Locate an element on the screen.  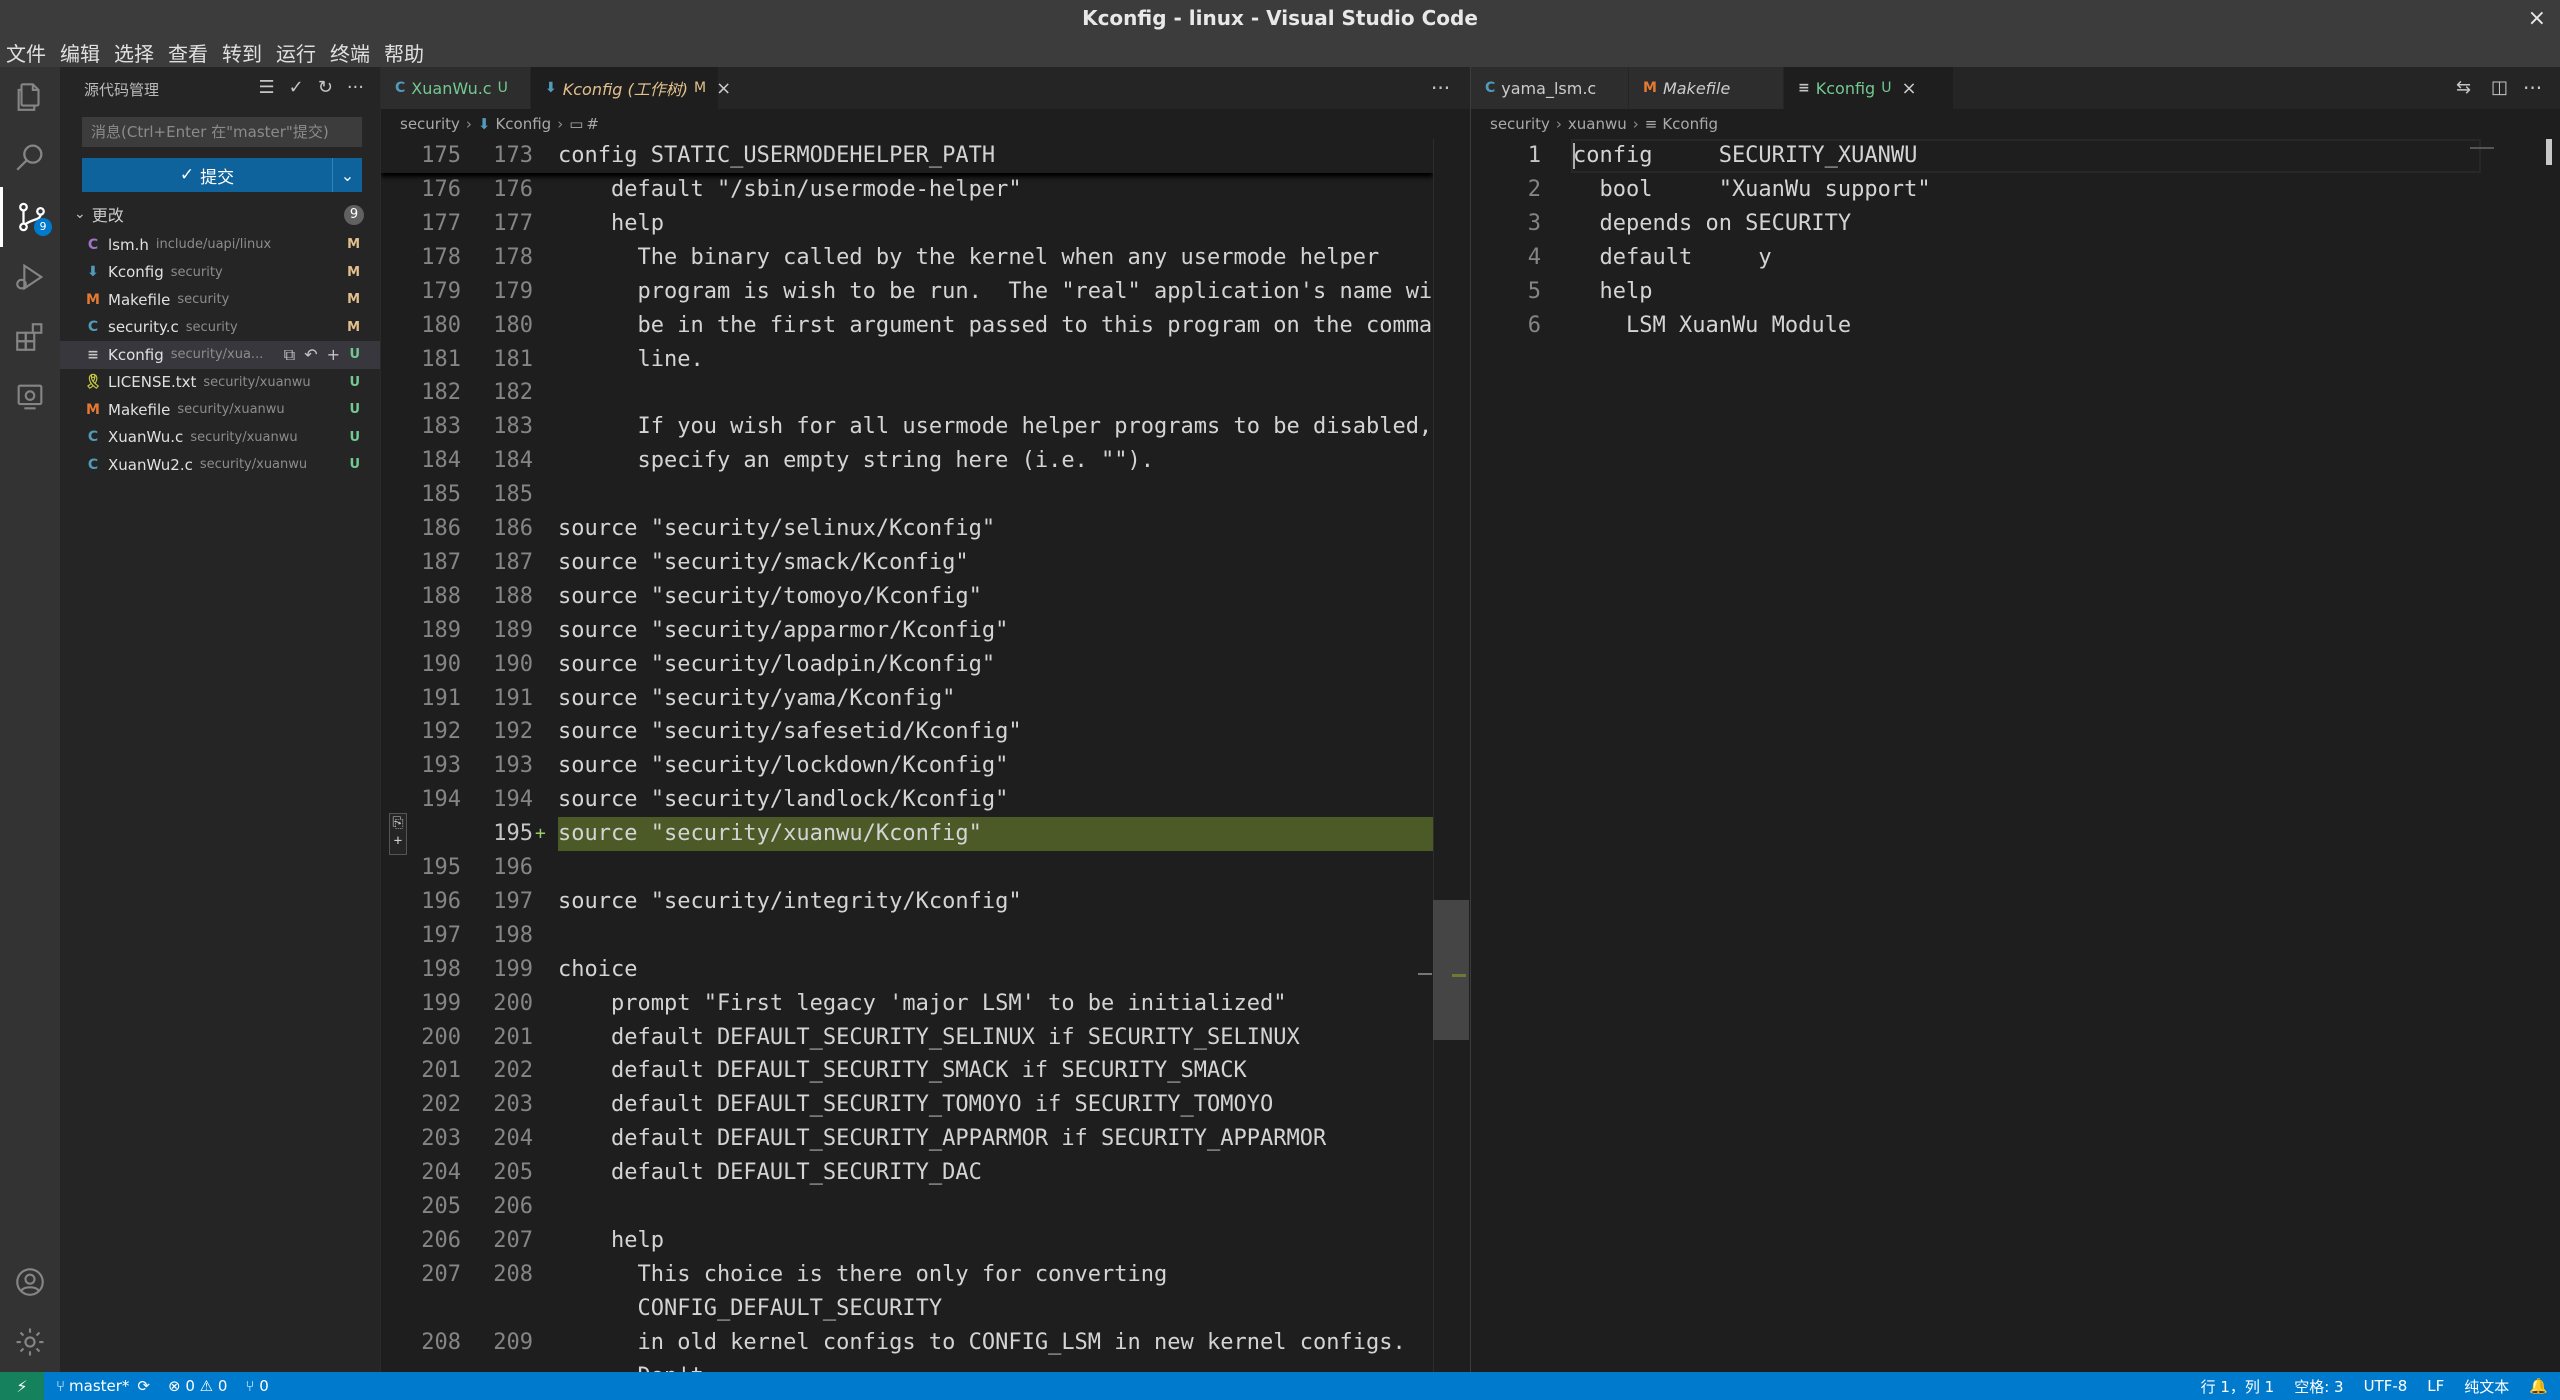
remote-explorer-icon is located at coordinates (30, 397).